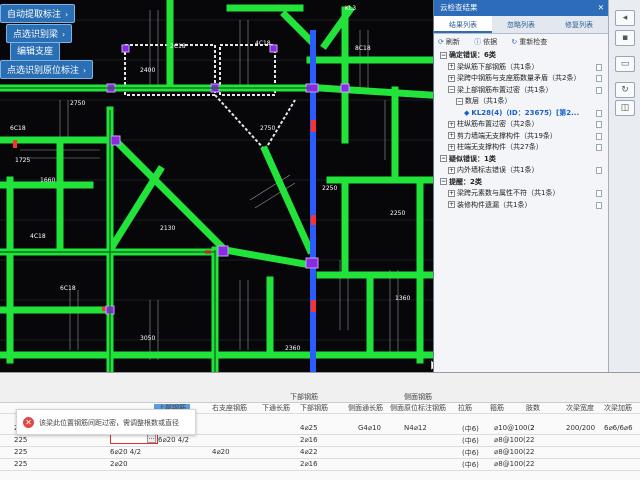  What do you see at coordinates (521, 194) in the screenshot?
I see `tree-item: + 梁跨元素数与属性不符（共1条）` at bounding box center [521, 194].